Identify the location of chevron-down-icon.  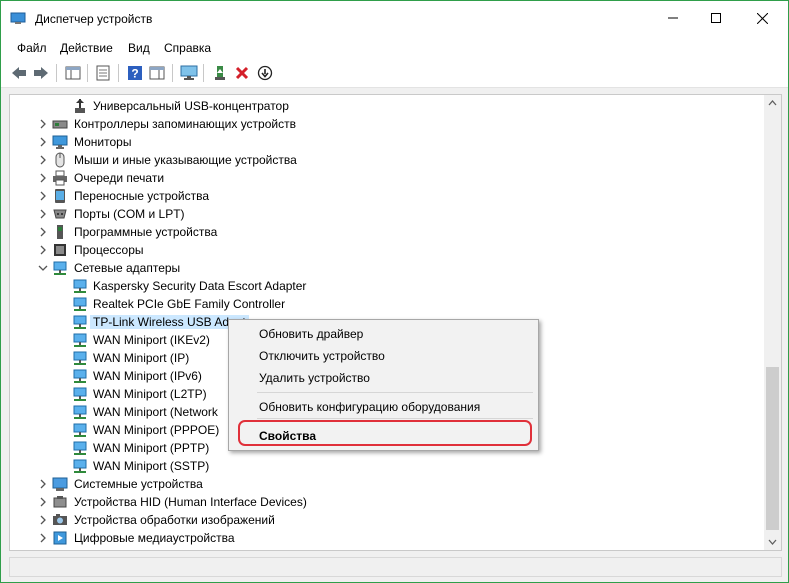
(43, 268).